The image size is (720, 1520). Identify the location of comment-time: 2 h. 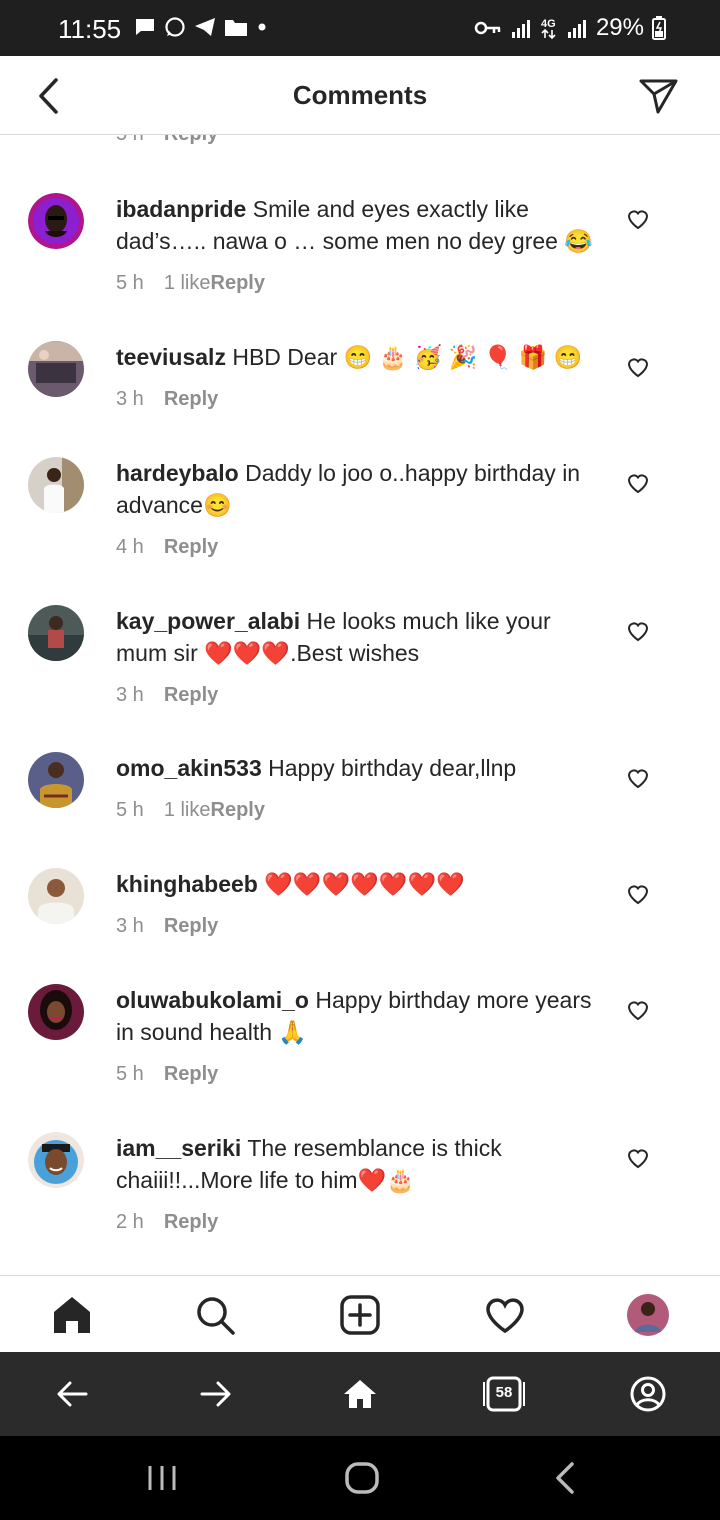
(130, 1222).